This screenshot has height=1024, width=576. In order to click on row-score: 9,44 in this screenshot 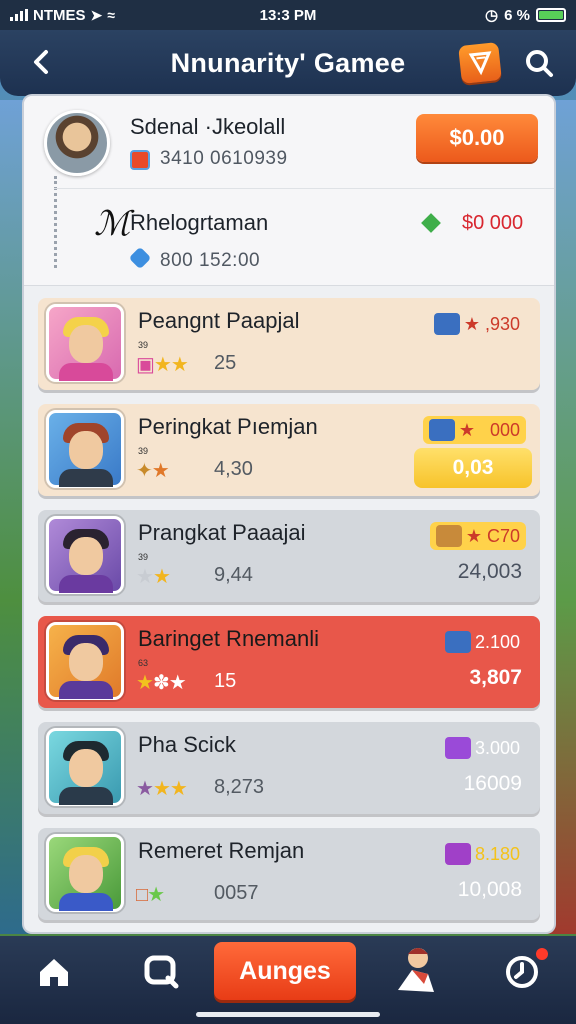, I will do `click(233, 575)`.